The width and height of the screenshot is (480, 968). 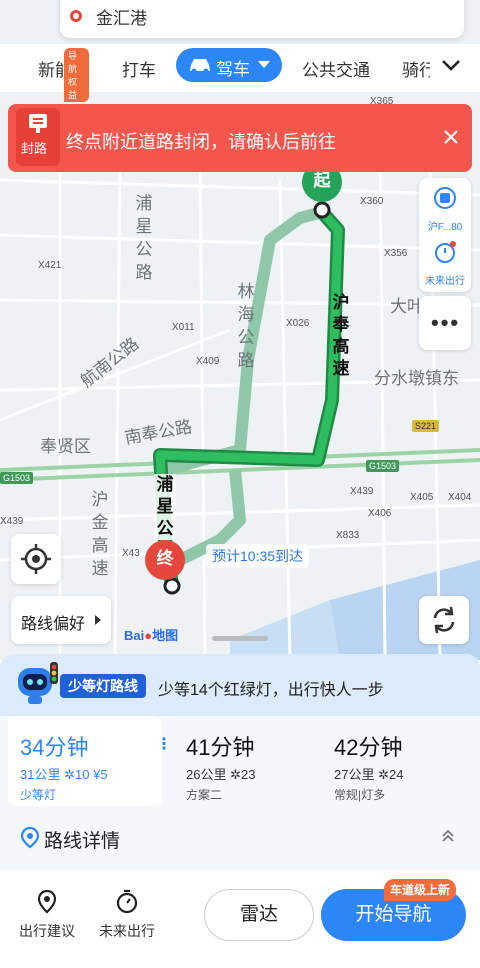 I want to click on road-code: X356, so click(x=396, y=253).